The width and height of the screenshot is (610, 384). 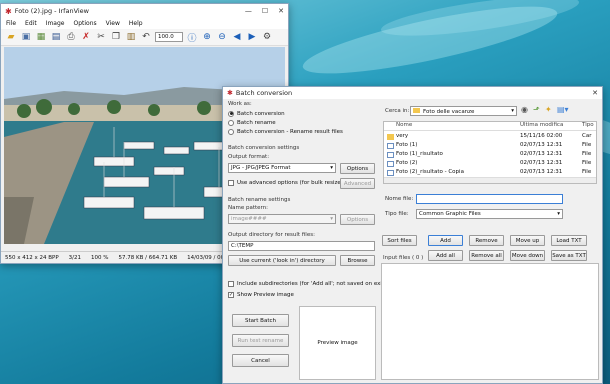 I want to click on name-pattern-label: Name pattern:, so click(x=248, y=208).